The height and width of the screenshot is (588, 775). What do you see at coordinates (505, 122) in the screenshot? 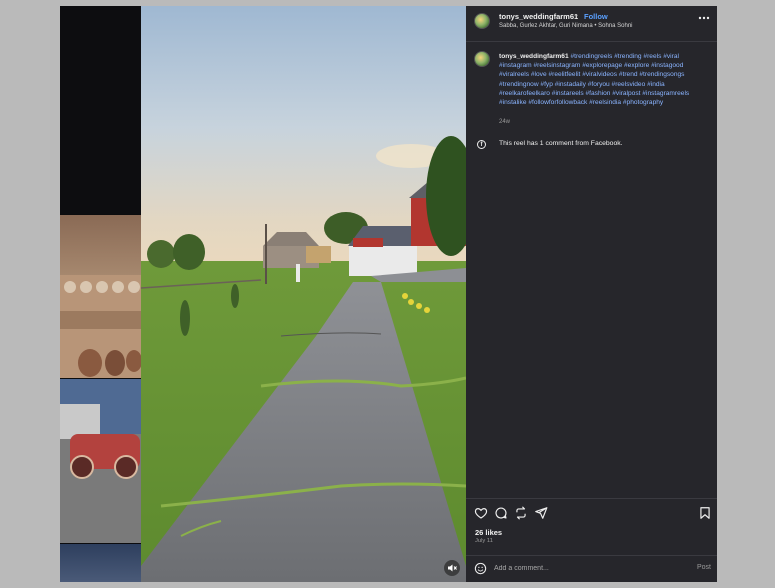
I see `caption-timestamp: 24w` at bounding box center [505, 122].